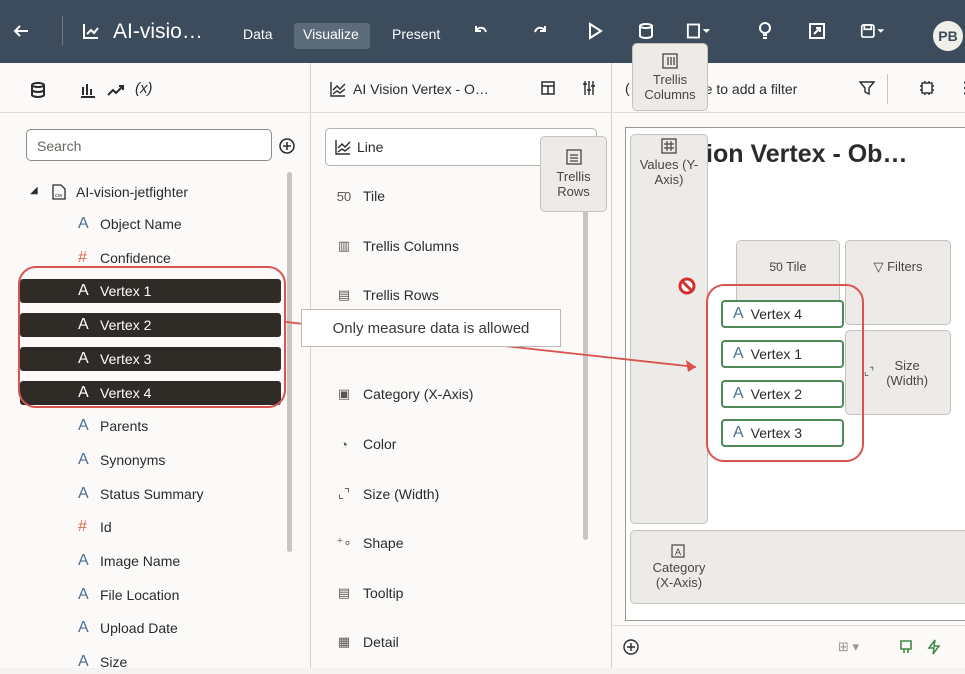  What do you see at coordinates (139, 628) in the screenshot?
I see `field-label: Upload Date` at bounding box center [139, 628].